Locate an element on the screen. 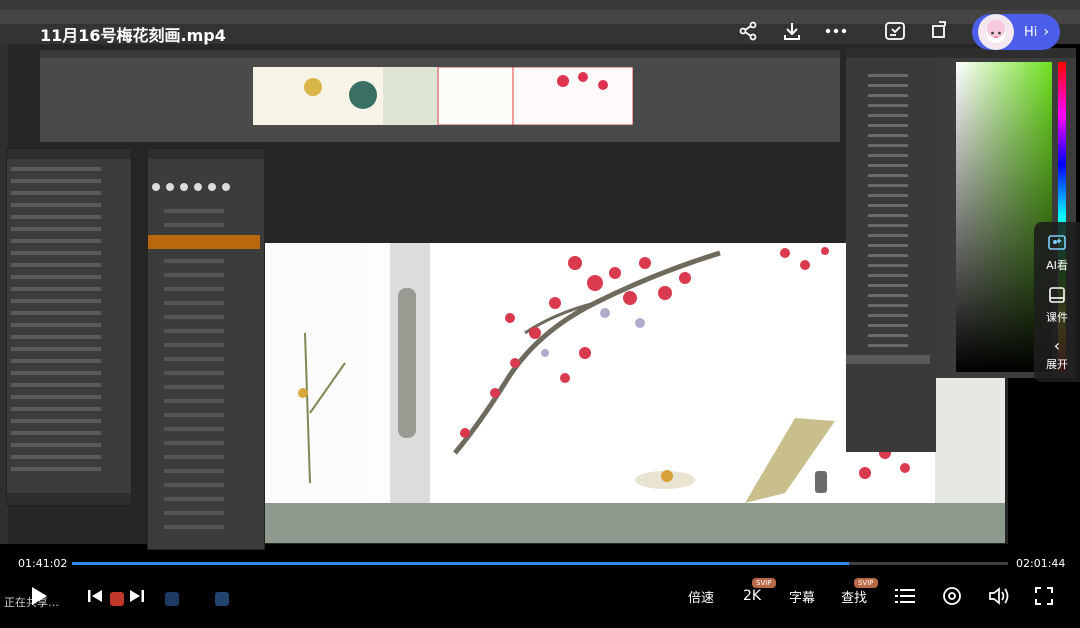 The height and width of the screenshot is (628, 1080). expand-label: 展开 is located at coordinates (1057, 364).